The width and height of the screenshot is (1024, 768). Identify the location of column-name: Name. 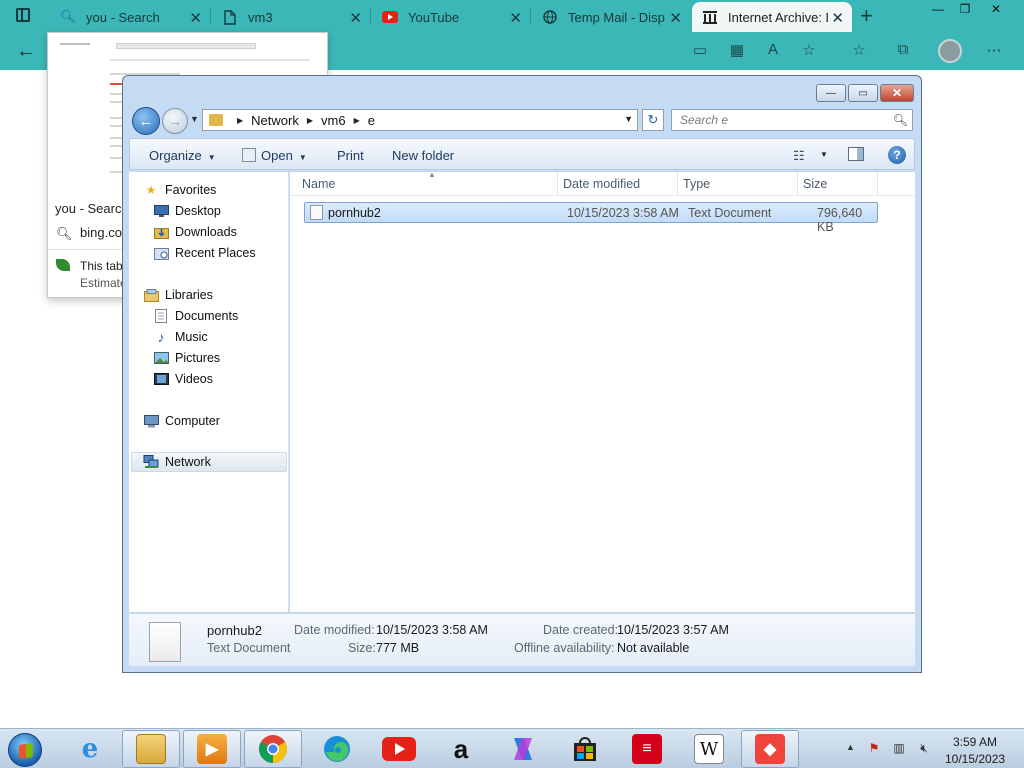
(318, 184).